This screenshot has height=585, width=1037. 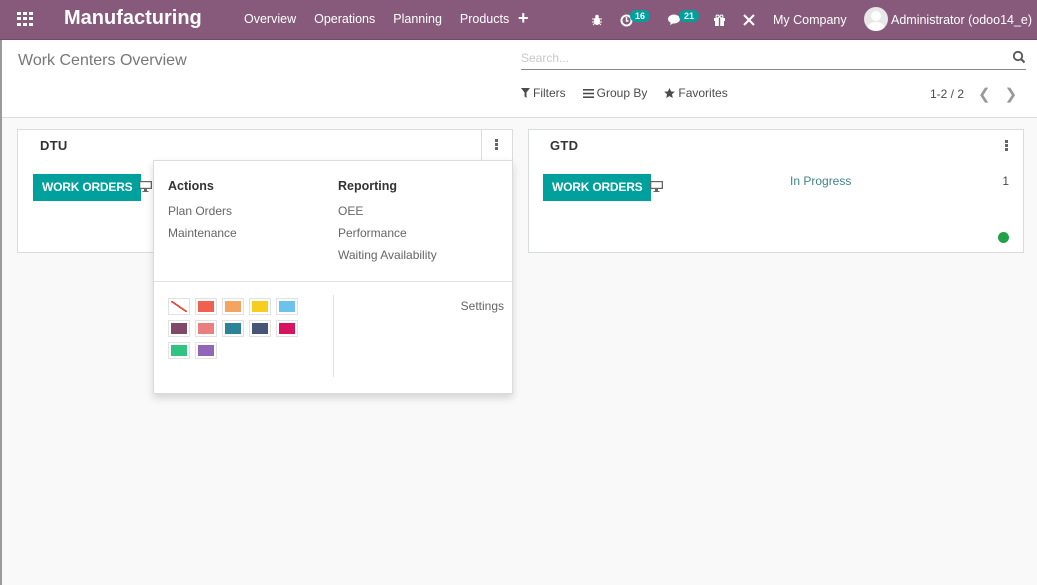 I want to click on company-switcher: My Company, so click(x=810, y=20).